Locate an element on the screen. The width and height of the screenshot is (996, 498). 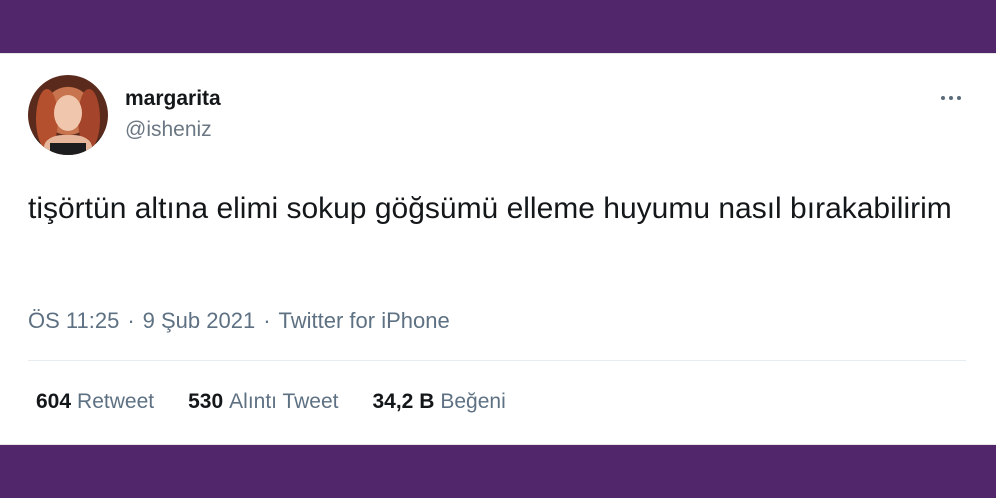
stat-quote-tweets: 530 Alıntı Tweet is located at coordinates (263, 402).